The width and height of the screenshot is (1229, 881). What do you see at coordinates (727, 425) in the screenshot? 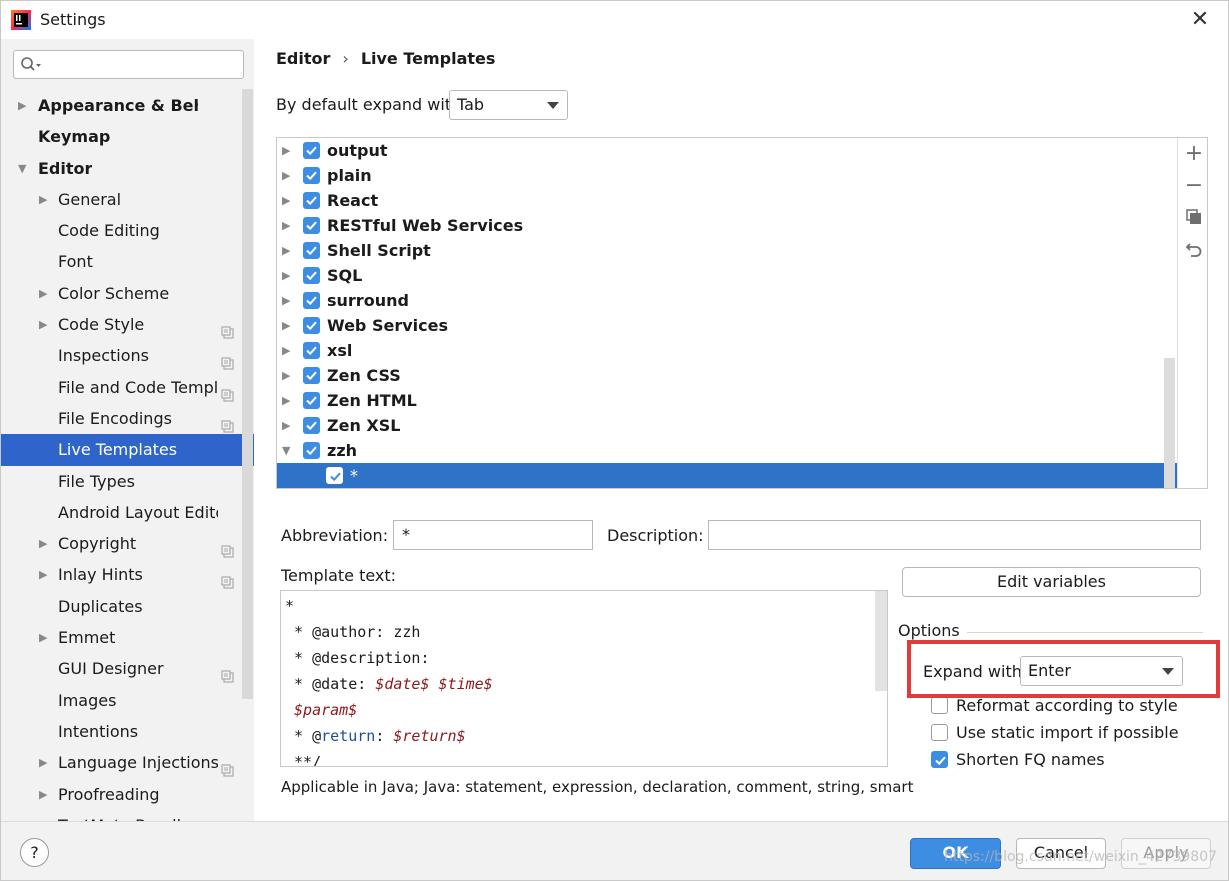
I see `template-group-row: ▶ Zen XSL` at bounding box center [727, 425].